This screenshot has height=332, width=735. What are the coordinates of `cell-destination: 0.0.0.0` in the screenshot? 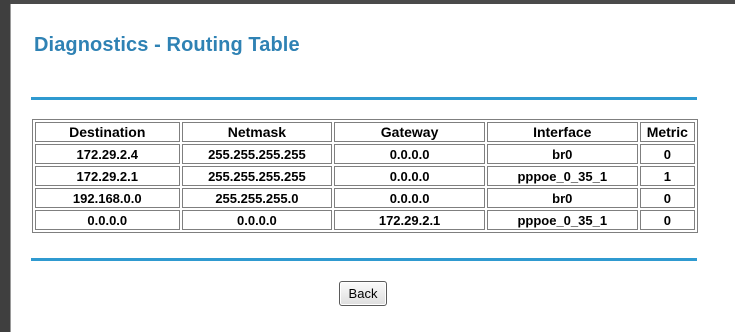 It's located at (107, 220).